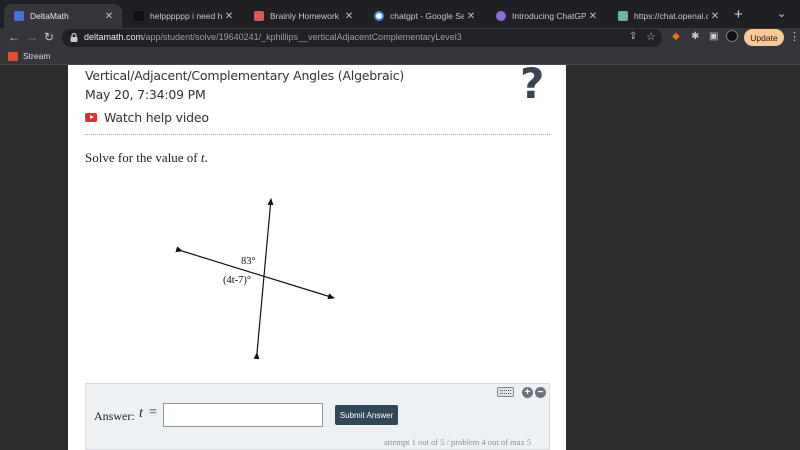 The image size is (800, 450). What do you see at coordinates (74, 37) in the screenshot?
I see `lock-icon` at bounding box center [74, 37].